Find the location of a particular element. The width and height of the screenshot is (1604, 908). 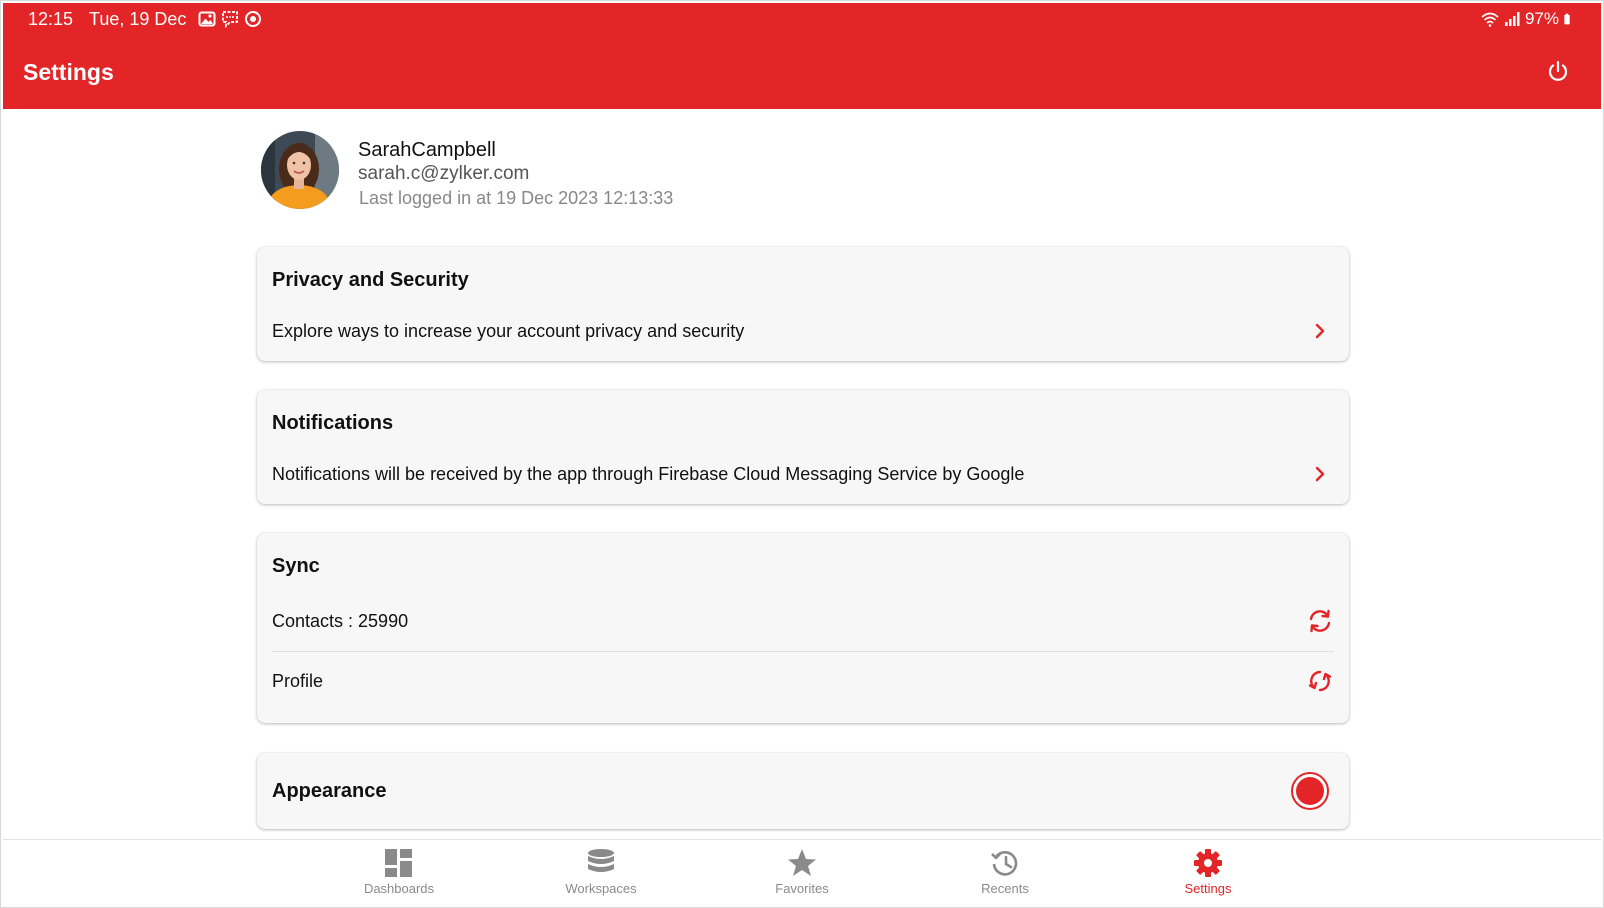

status-date: Tue, 19 Dec is located at coordinates (138, 19).